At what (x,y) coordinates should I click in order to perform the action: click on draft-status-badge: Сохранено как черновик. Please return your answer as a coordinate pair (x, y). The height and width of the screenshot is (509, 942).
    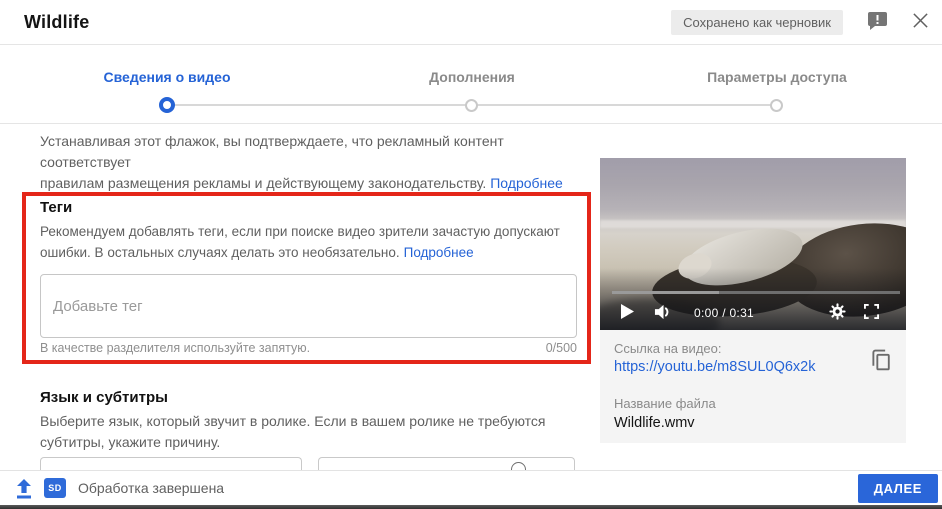
    Looking at the image, I should click on (757, 22).